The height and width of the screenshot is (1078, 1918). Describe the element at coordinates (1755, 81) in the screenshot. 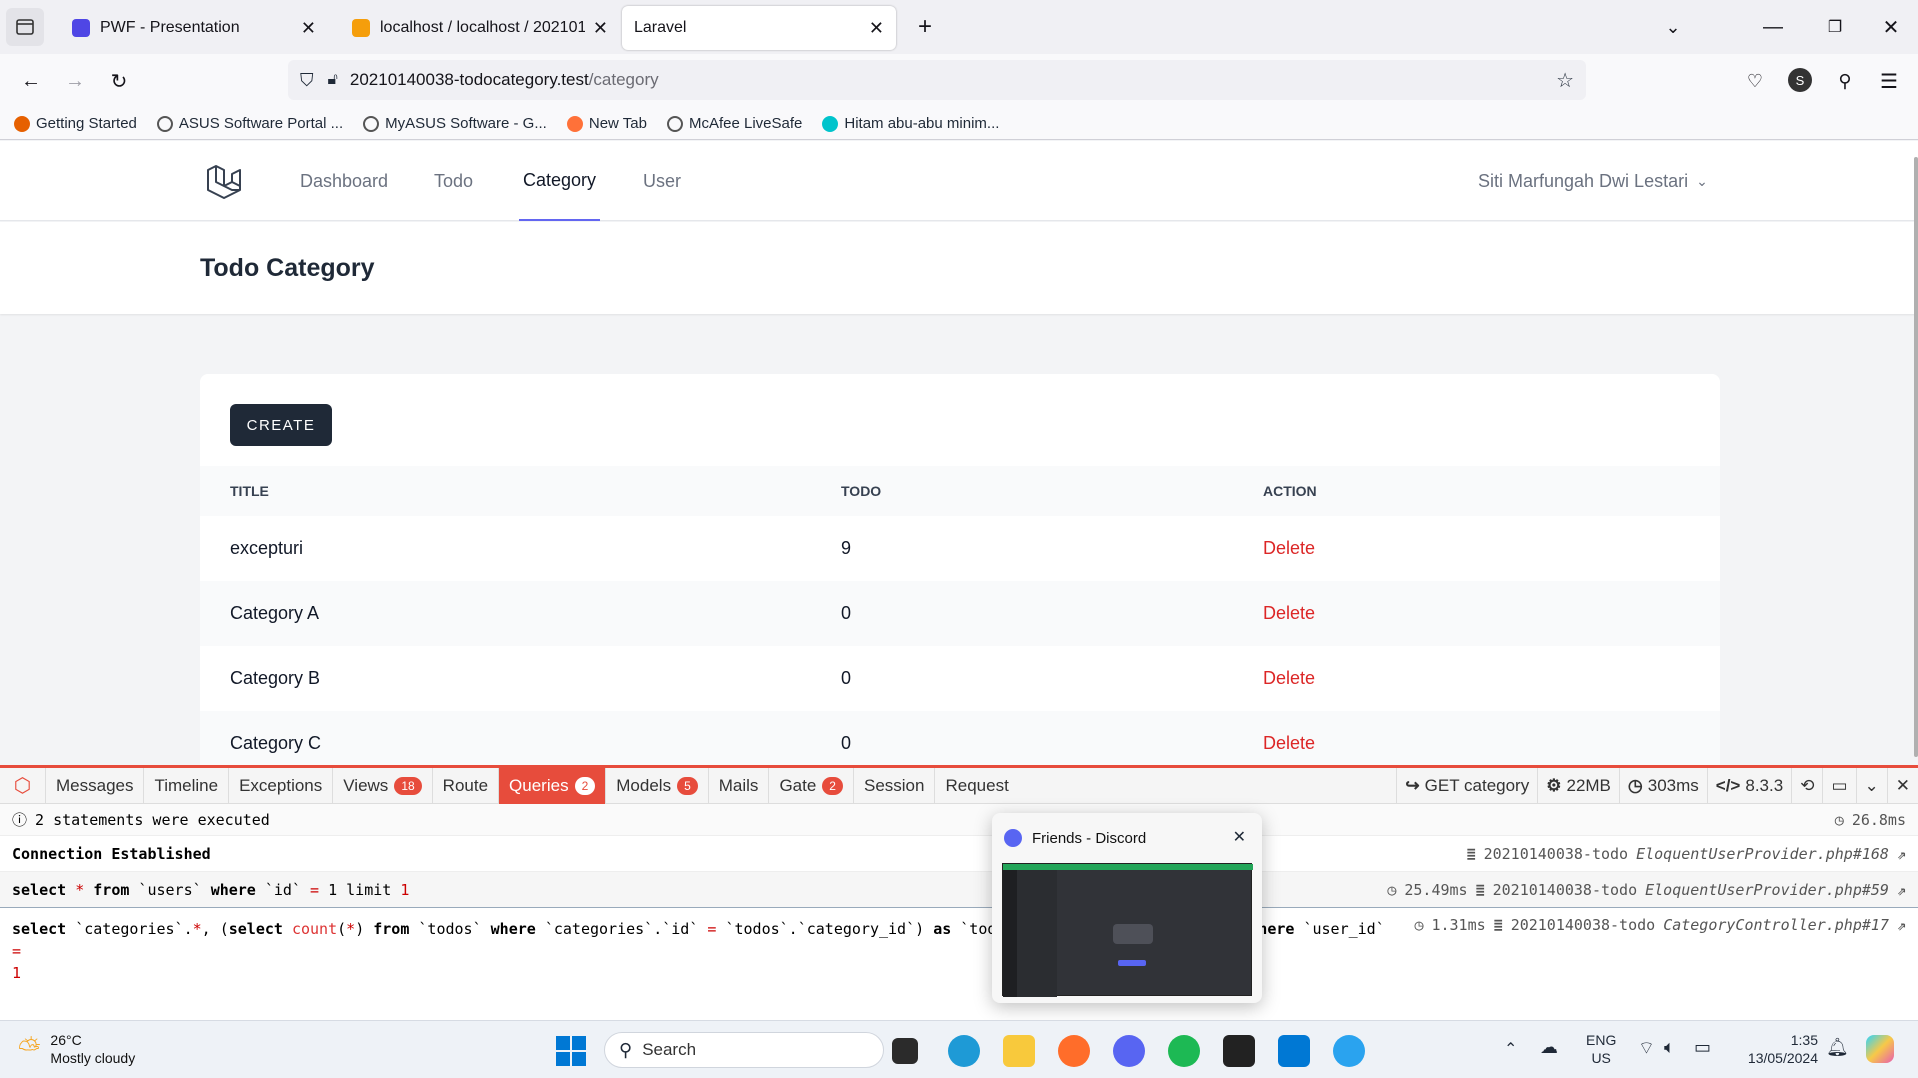

I see `pocket-icon: ♡` at that location.